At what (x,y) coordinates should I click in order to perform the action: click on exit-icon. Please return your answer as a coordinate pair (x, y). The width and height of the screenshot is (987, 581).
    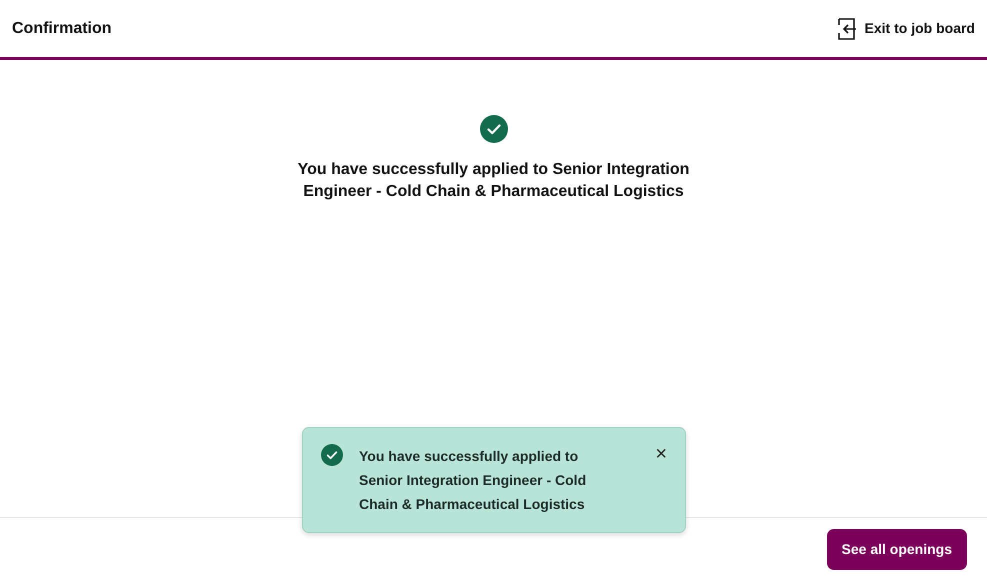
    Looking at the image, I should click on (846, 29).